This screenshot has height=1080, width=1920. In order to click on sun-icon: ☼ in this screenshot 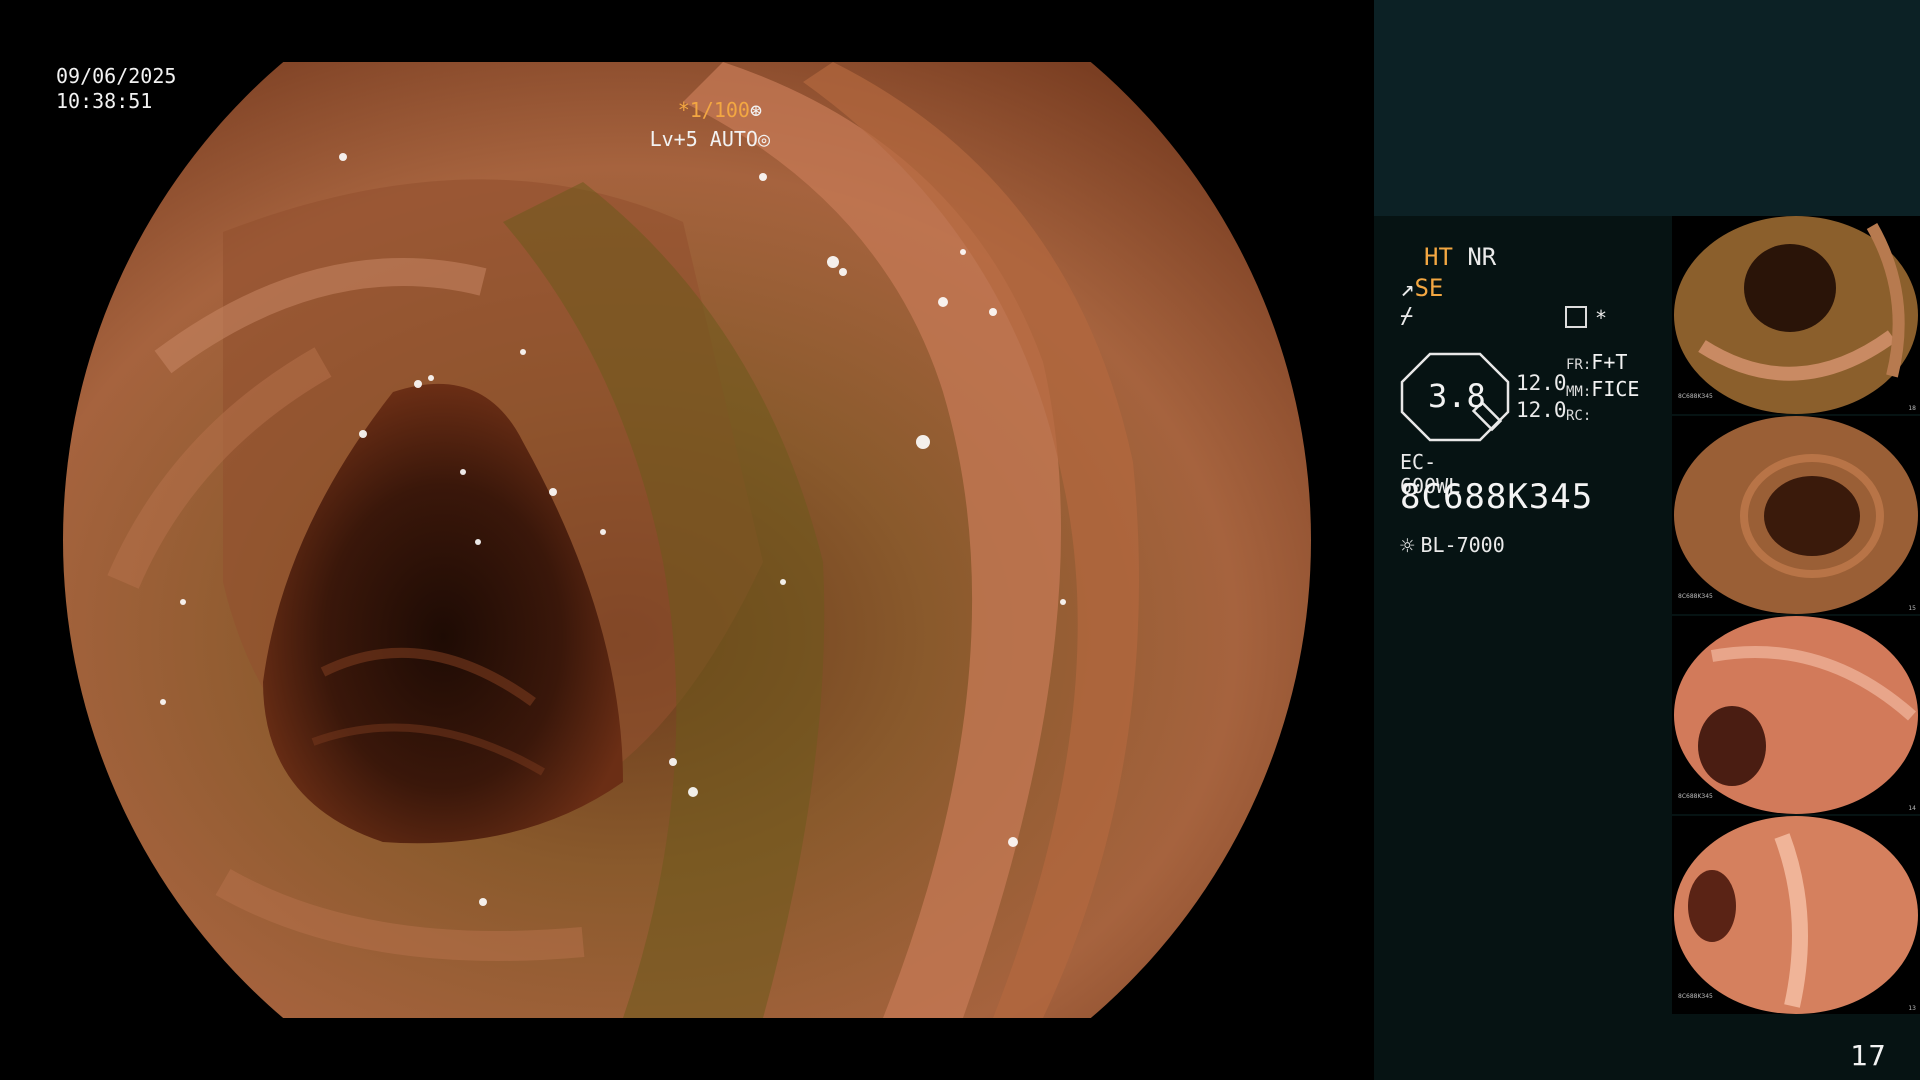, I will do `click(1407, 546)`.